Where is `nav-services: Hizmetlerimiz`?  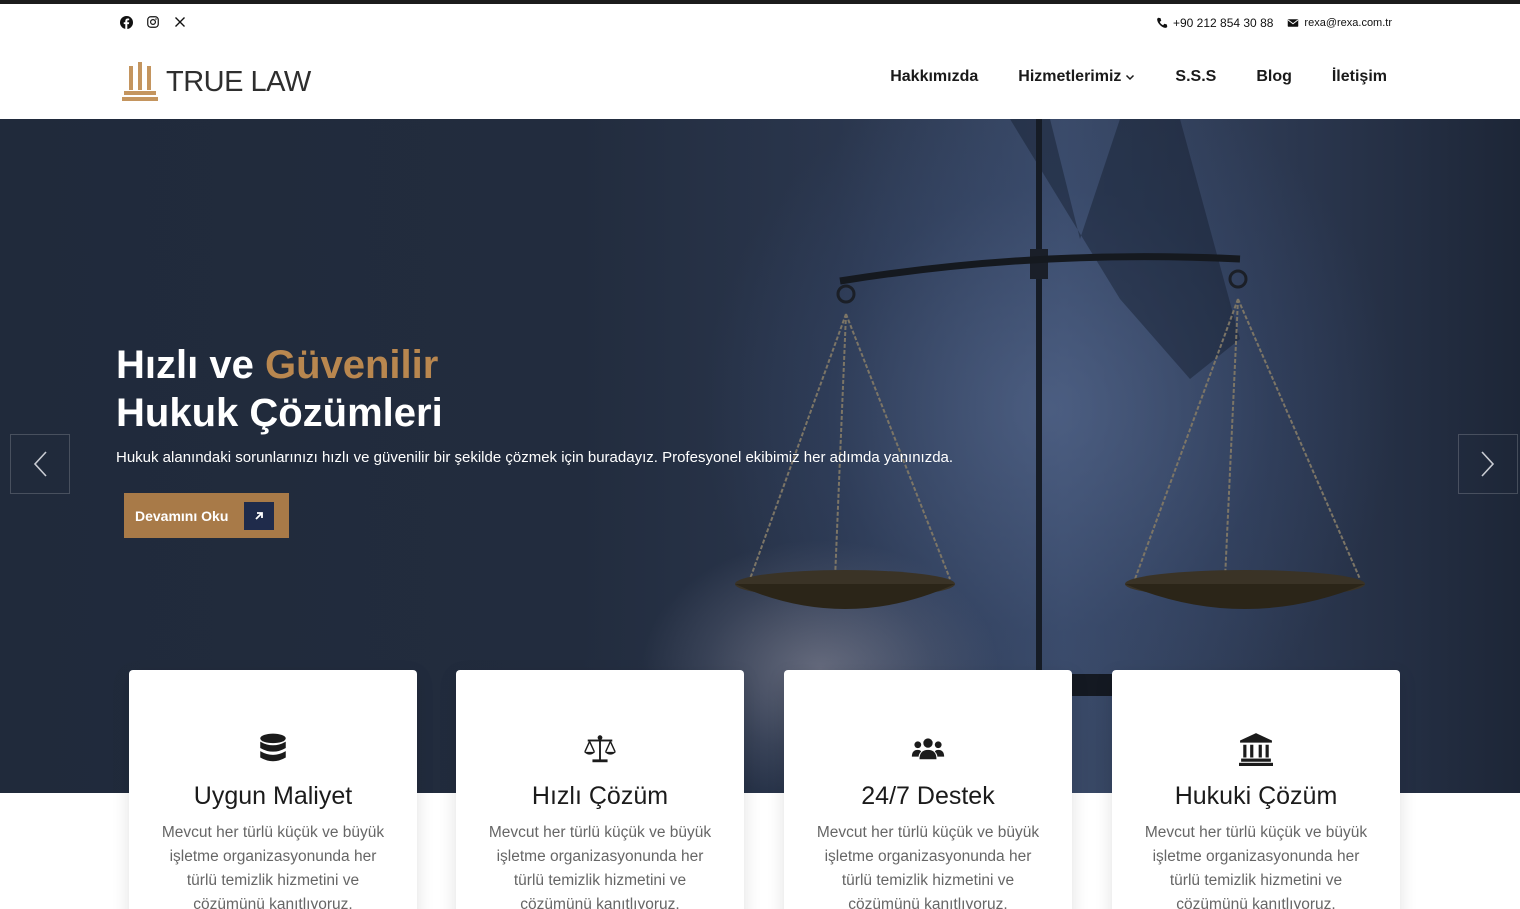 nav-services: Hizmetlerimiz is located at coordinates (1076, 77).